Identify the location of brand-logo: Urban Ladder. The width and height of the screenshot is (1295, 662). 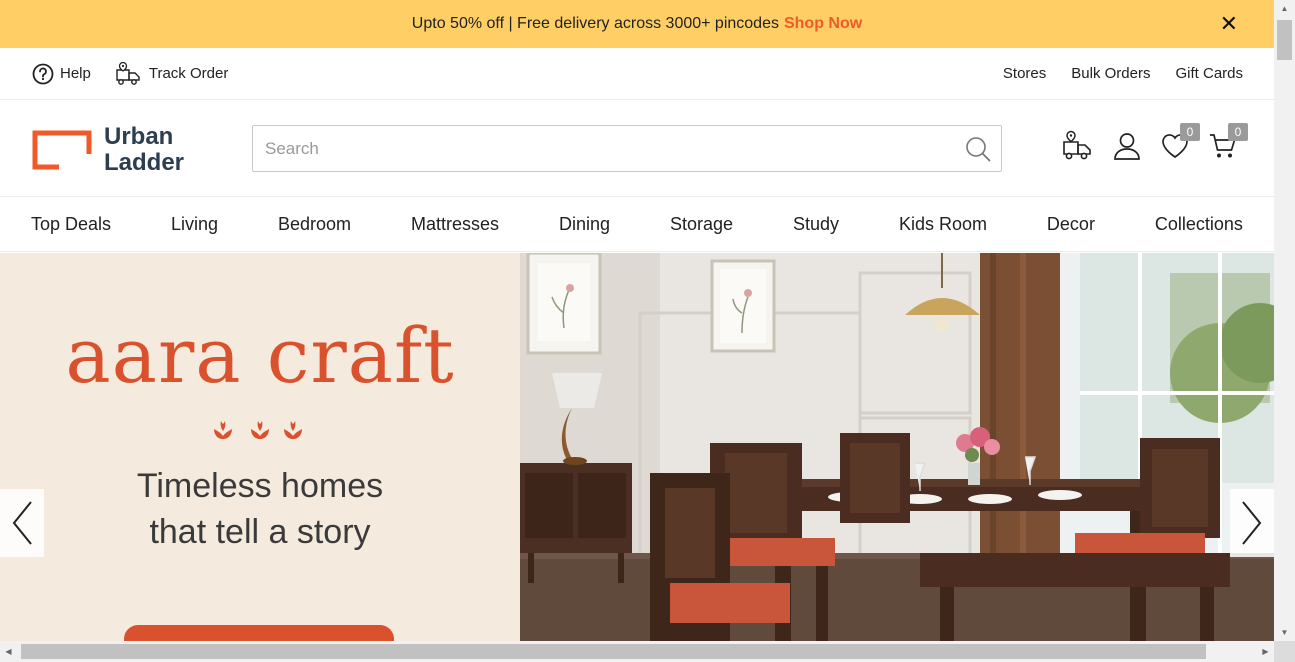
(108, 150).